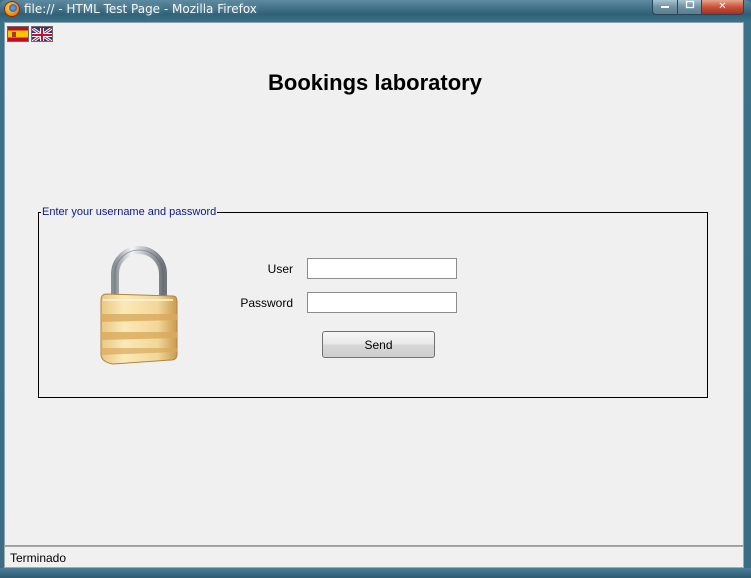 The image size is (751, 578). I want to click on close-button: ✕, so click(722, 7).